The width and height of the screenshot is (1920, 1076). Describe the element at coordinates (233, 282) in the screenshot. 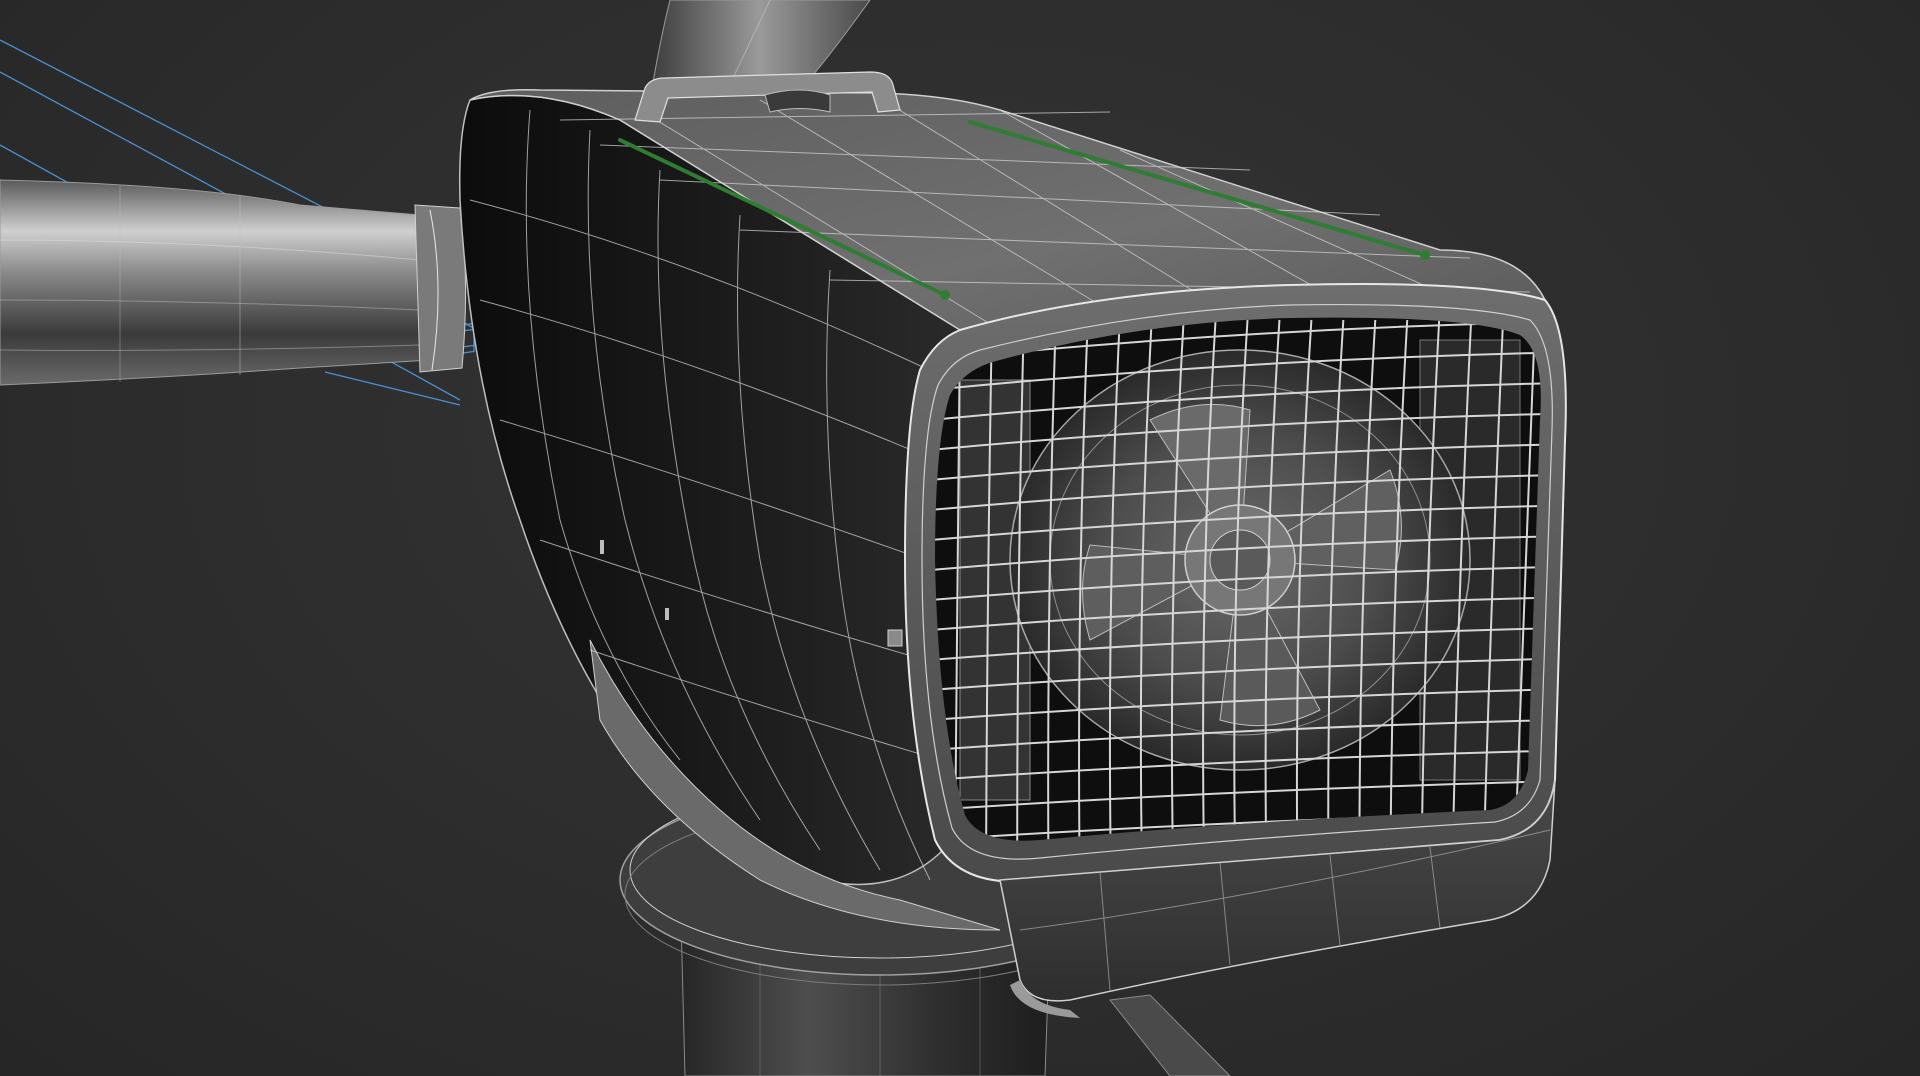

I see `rotor-hub-arm` at that location.